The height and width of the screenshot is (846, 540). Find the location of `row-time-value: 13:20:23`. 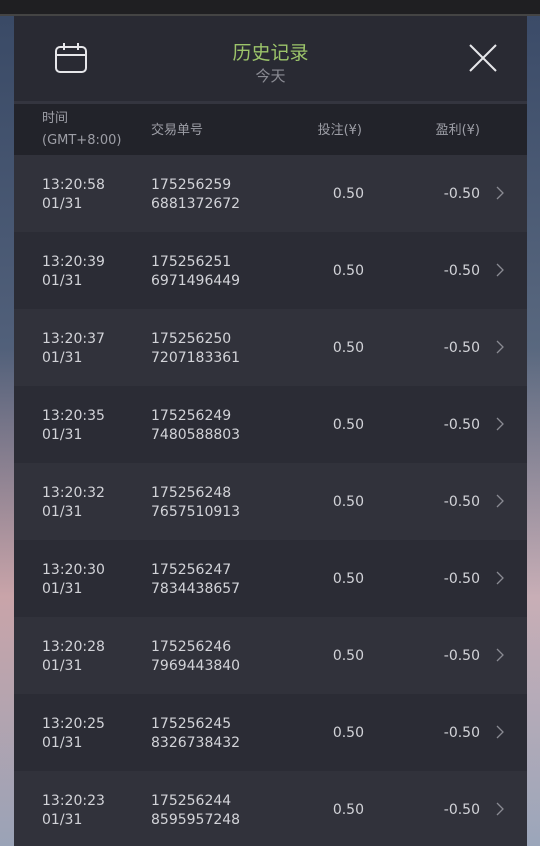

row-time-value: 13:20:23 is located at coordinates (73, 801).